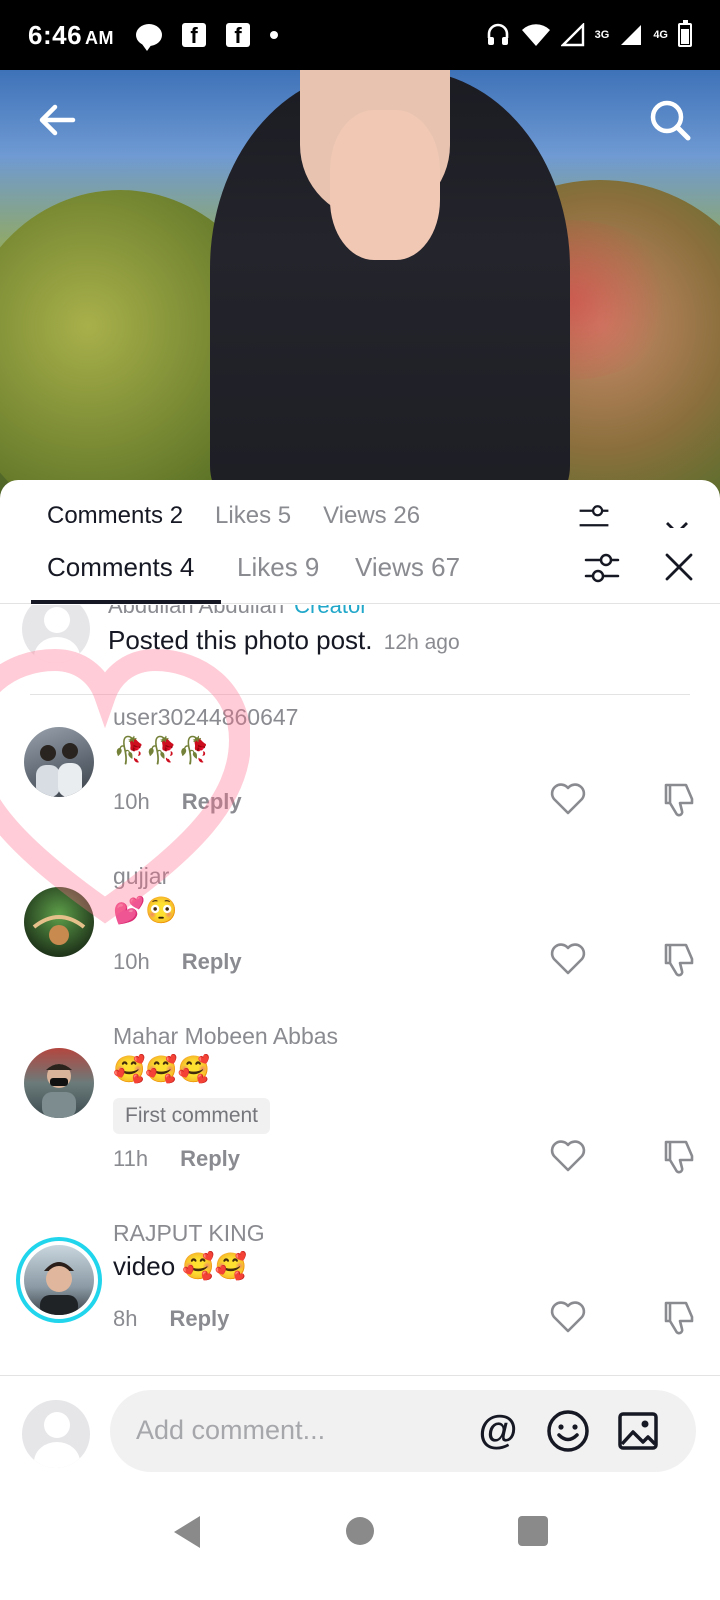 This screenshot has width=720, height=1600. What do you see at coordinates (602, 568) in the screenshot?
I see `filter-icon` at bounding box center [602, 568].